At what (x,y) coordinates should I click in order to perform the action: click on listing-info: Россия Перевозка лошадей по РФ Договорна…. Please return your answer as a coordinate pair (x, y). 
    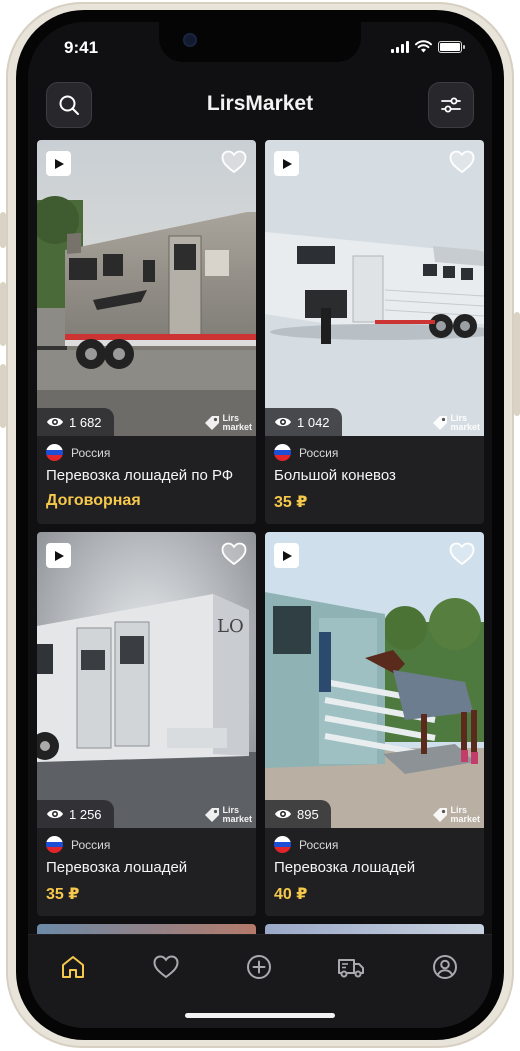
    Looking at the image, I should click on (147, 477).